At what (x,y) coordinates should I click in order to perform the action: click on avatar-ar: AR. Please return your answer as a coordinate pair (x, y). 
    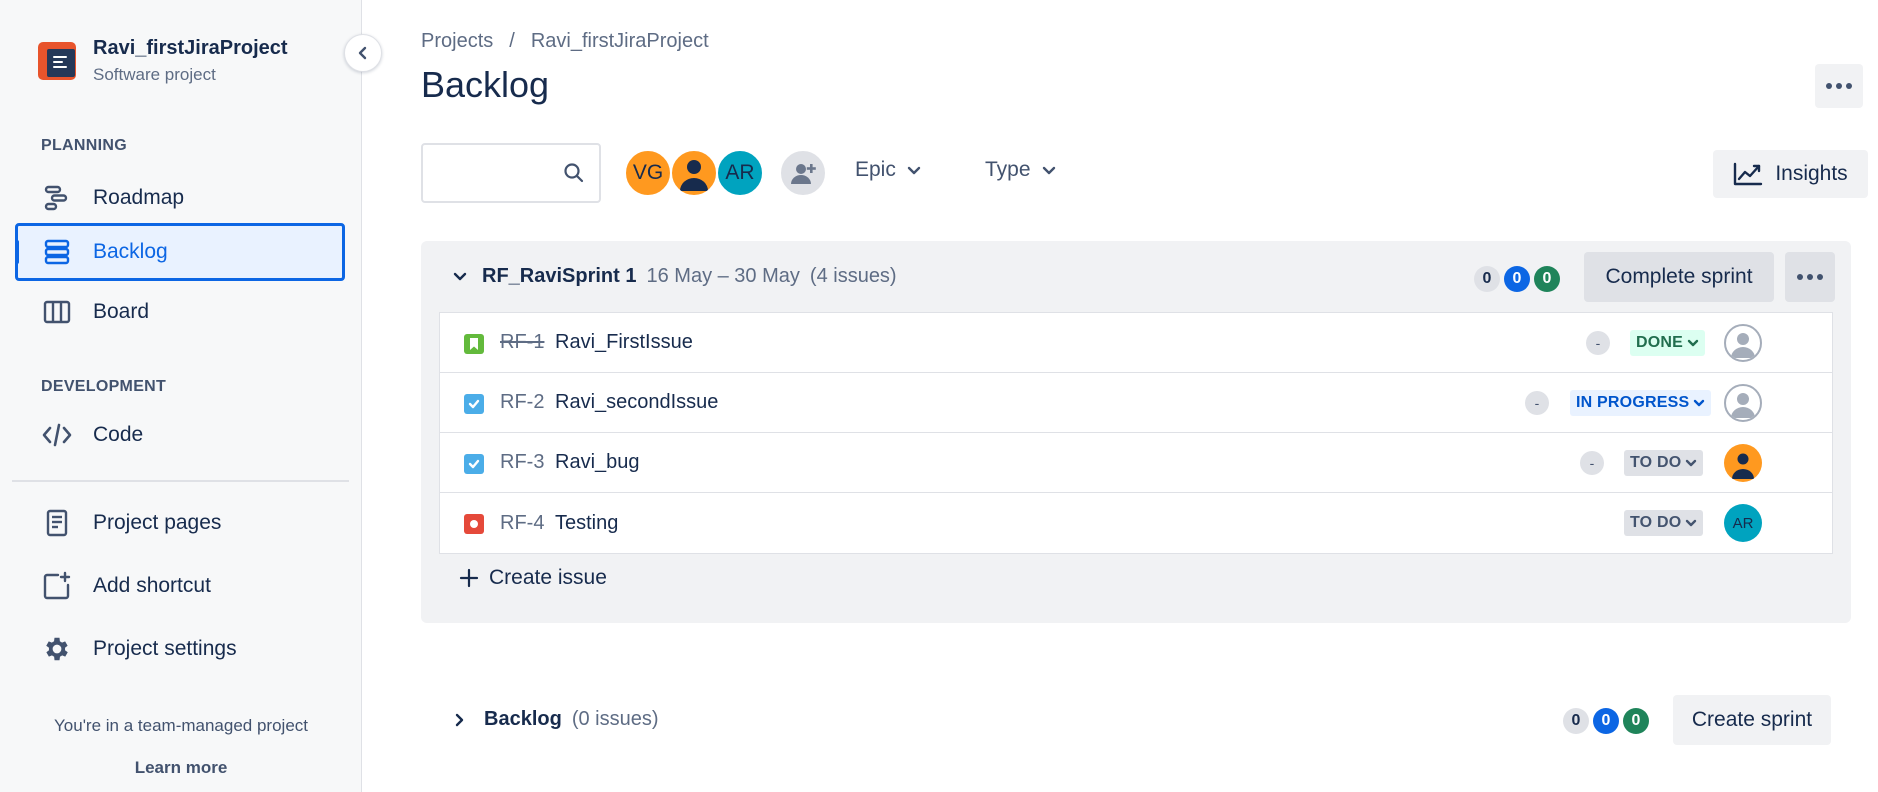
    Looking at the image, I should click on (740, 173).